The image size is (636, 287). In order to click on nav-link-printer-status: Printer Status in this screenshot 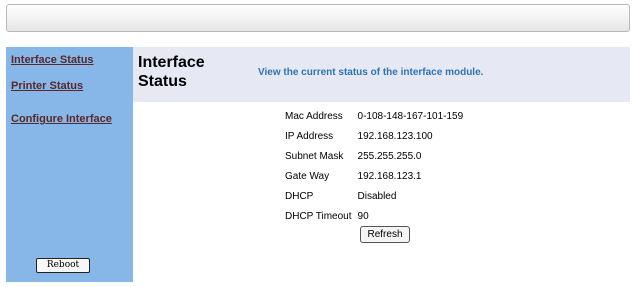, I will do `click(47, 86)`.